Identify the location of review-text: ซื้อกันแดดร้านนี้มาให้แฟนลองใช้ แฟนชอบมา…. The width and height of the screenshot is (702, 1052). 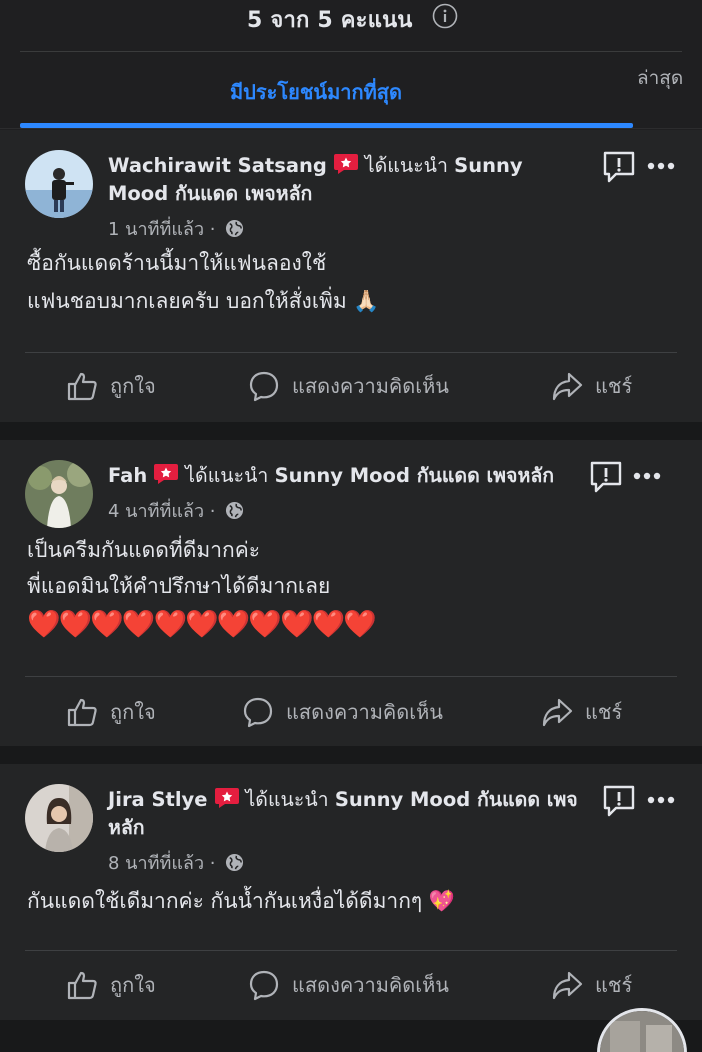
(203, 282).